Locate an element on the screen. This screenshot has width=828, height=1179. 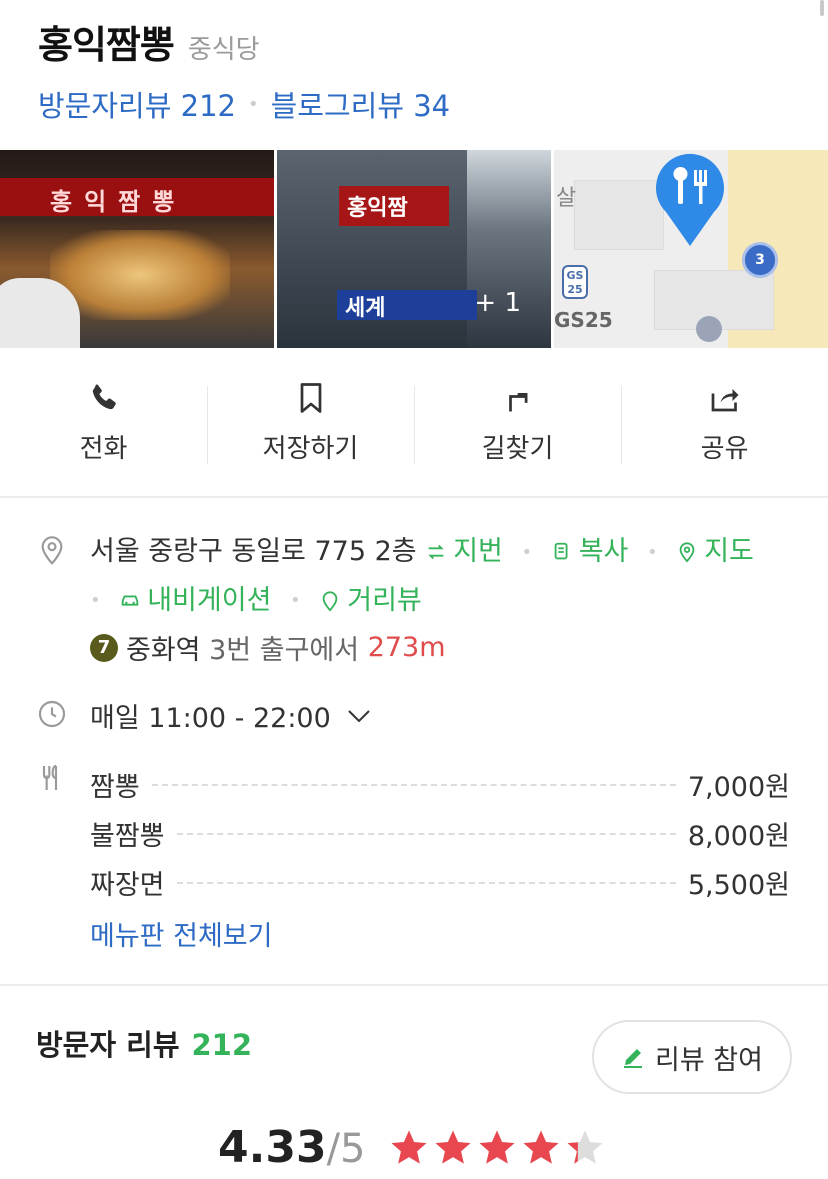
map-badge: 3 is located at coordinates (760, 260).